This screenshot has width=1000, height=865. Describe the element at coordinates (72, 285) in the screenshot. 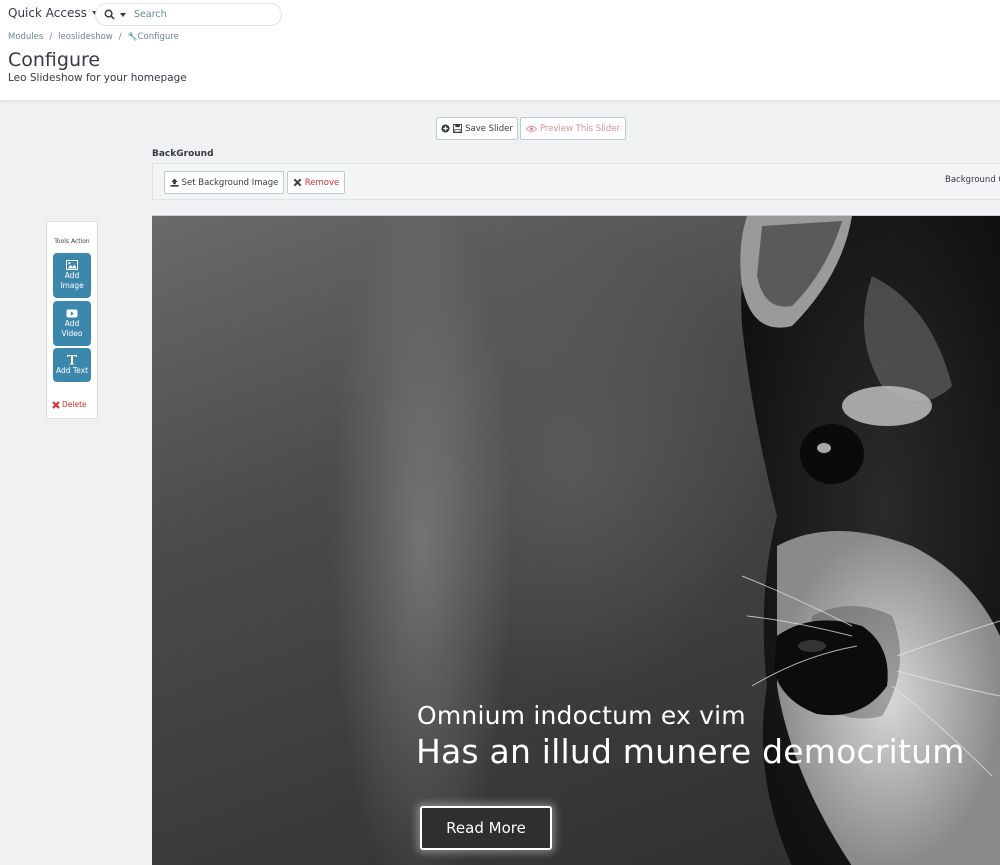

I see `add-image-label-2: Image` at that location.